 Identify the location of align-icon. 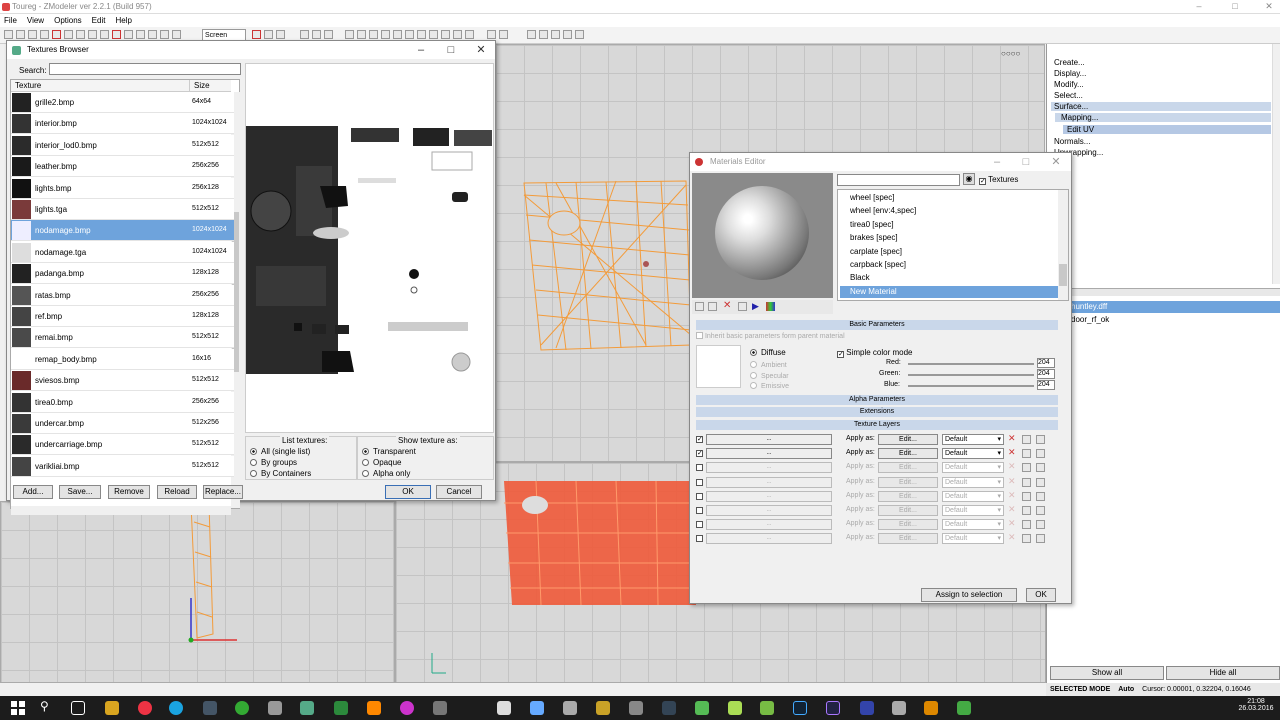
(503, 34).